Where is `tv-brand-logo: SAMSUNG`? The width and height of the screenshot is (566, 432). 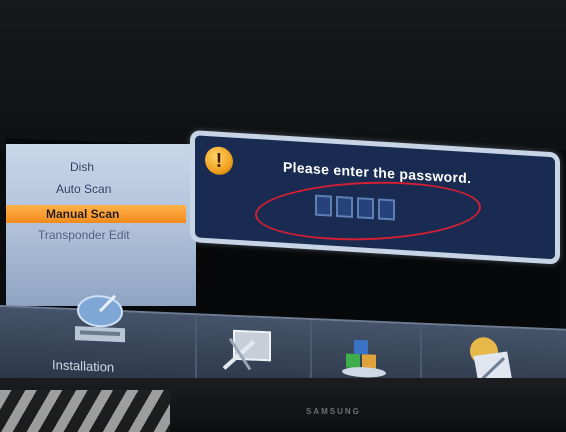 tv-brand-logo: SAMSUNG is located at coordinates (333, 411).